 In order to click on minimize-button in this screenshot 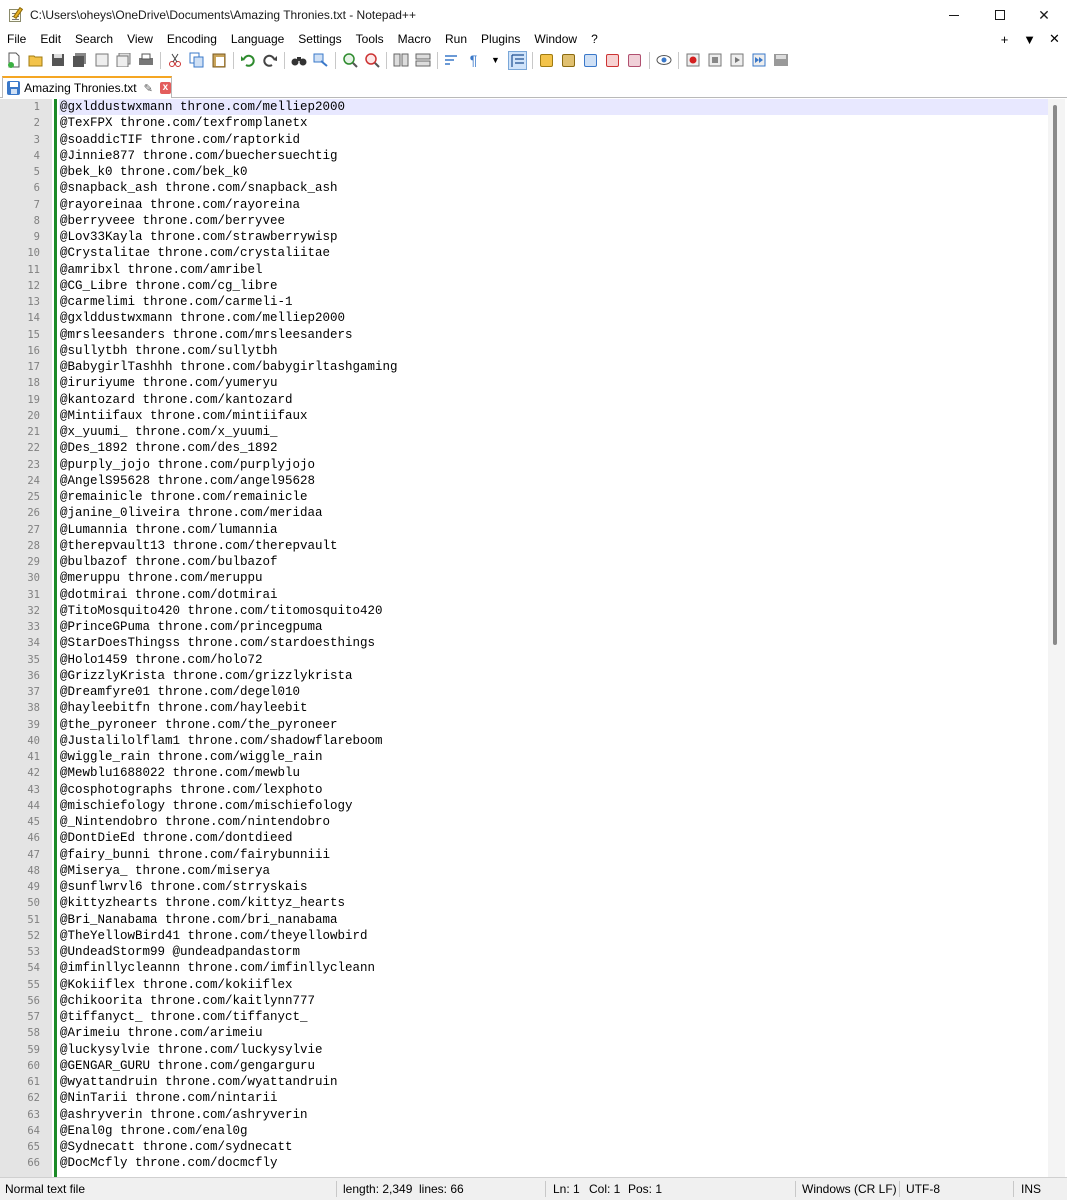, I will do `click(954, 15)`.